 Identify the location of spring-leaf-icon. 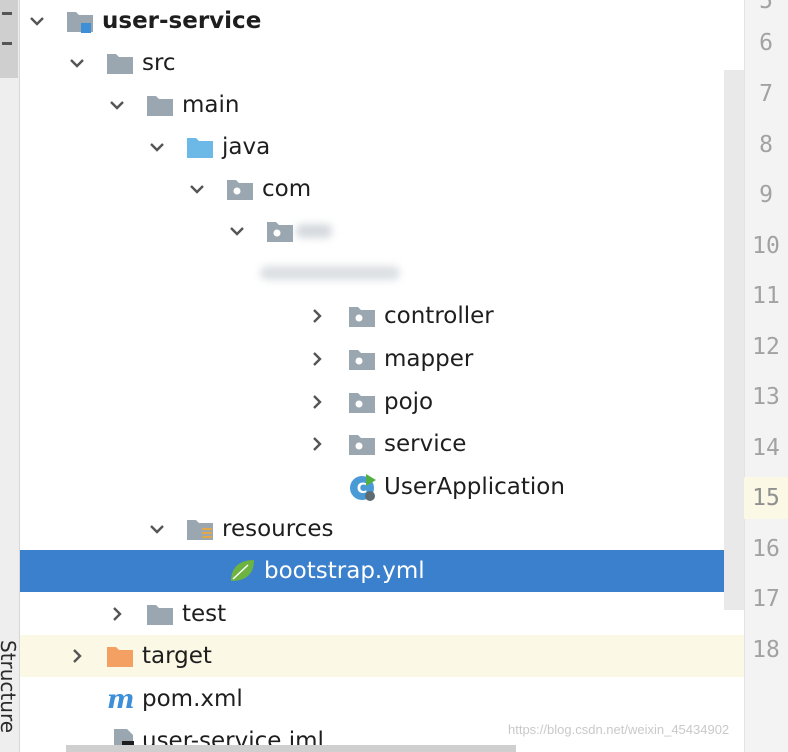
(242, 570).